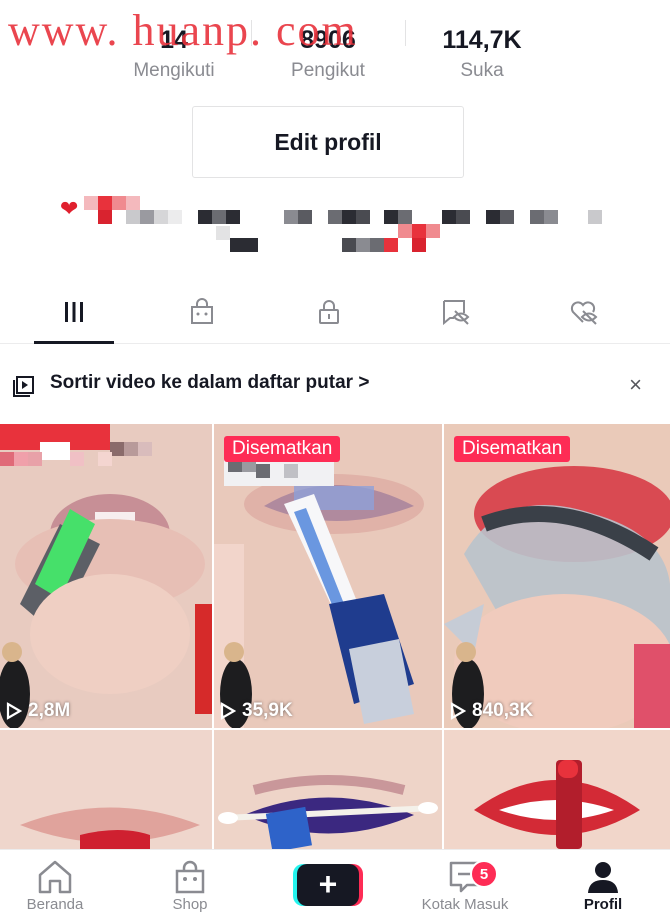 Image resolution: width=670 pixels, height=919 pixels. I want to click on nav-profile: Profil, so click(603, 886).